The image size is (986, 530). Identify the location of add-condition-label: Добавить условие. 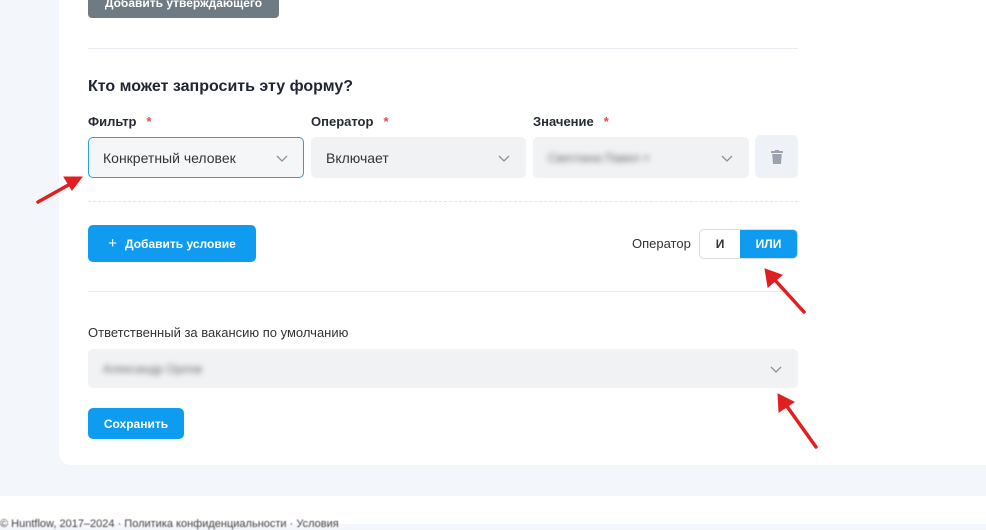
(180, 243).